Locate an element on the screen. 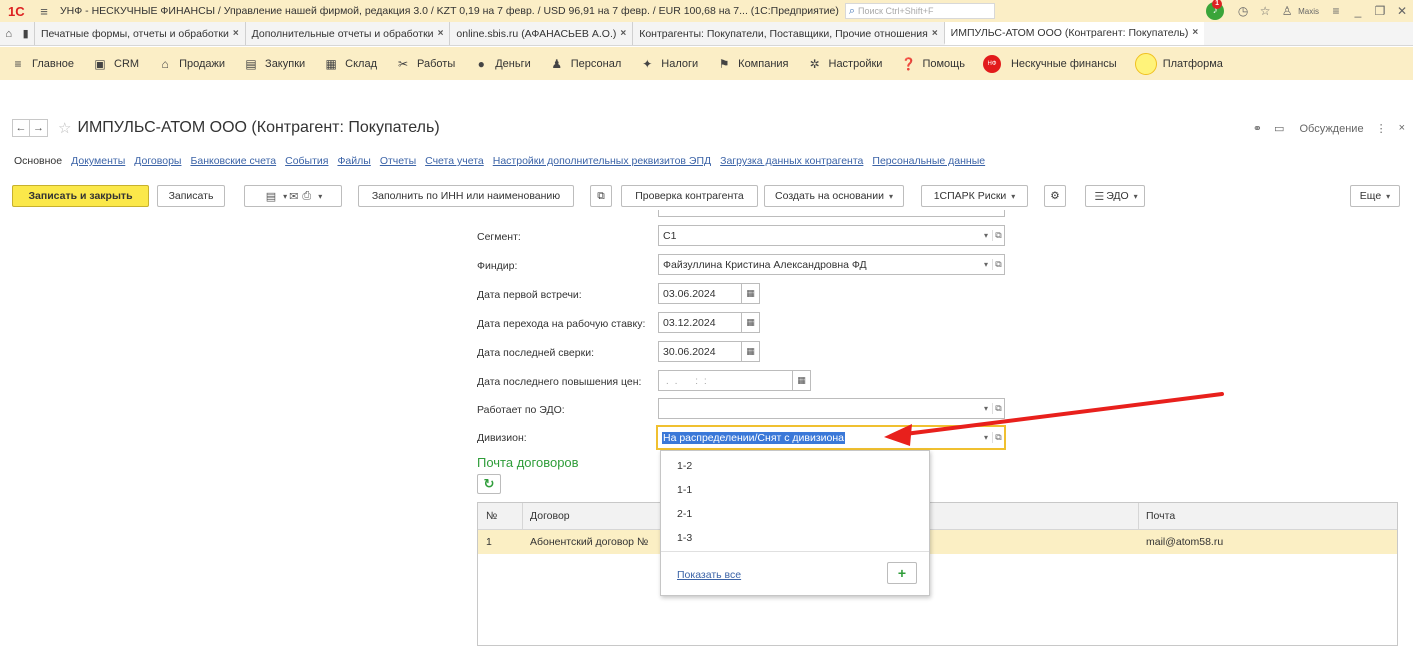 The height and width of the screenshot is (646, 1413). last-price-raise-field: . . : : is located at coordinates (725, 380).